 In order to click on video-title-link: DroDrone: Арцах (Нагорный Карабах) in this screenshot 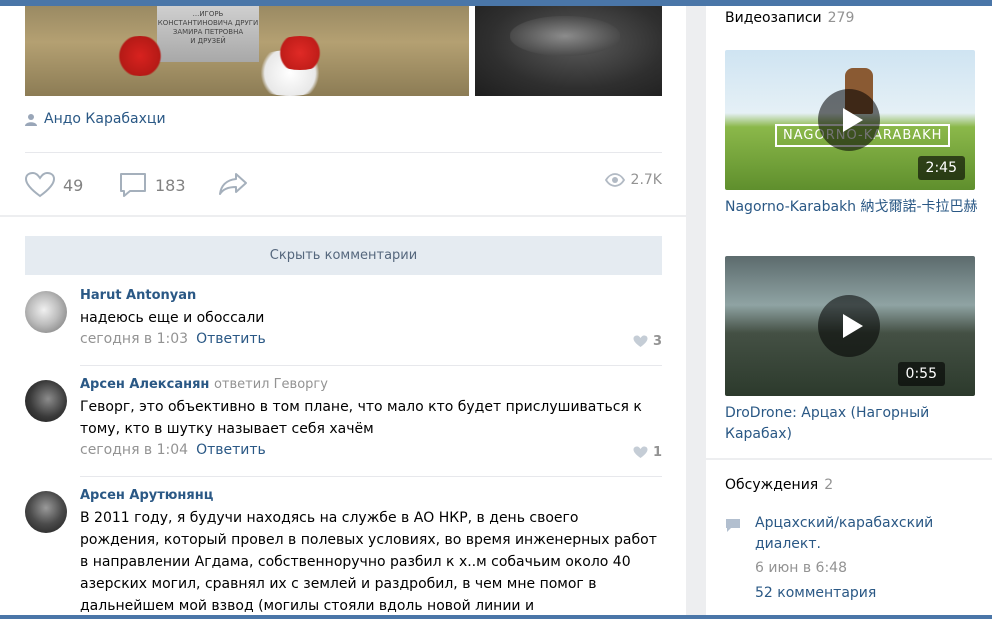, I will do `click(852, 424)`.